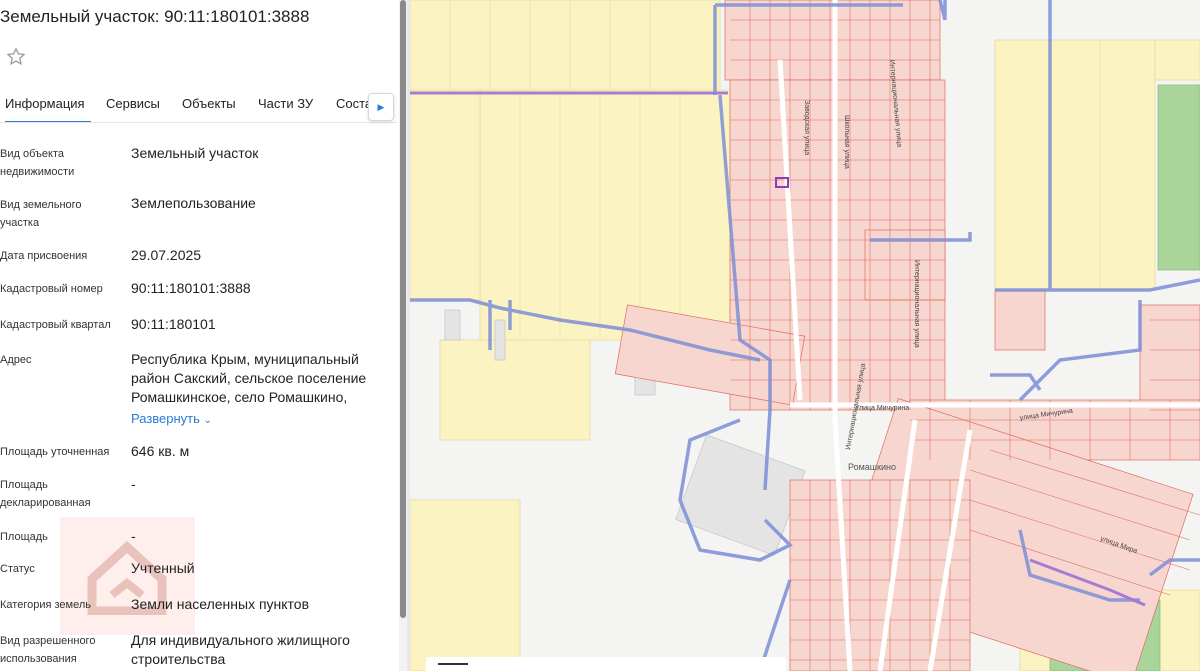  Describe the element at coordinates (51, 289) in the screenshot. I see `label-cadastral-number: Кадастровый номер` at that location.